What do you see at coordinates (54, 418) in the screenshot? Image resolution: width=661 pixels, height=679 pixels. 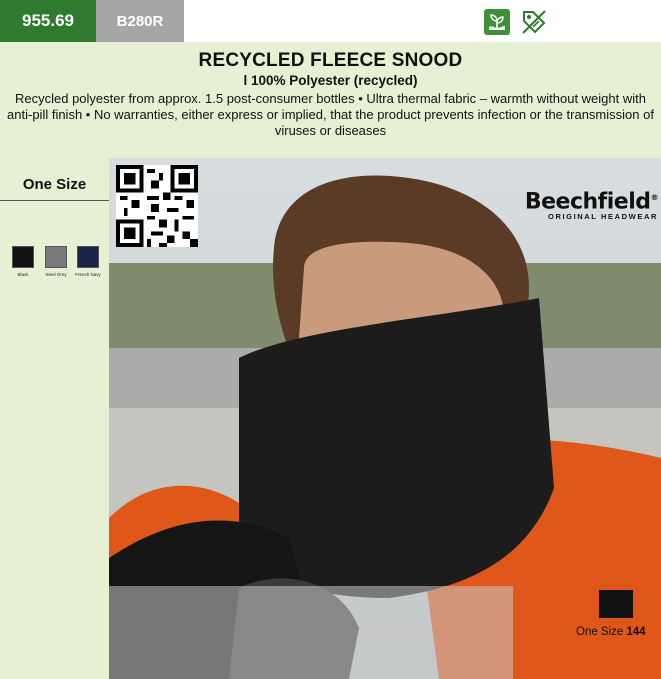 I see `options-sidebar: One Size Black Steel Grey French Navy` at bounding box center [54, 418].